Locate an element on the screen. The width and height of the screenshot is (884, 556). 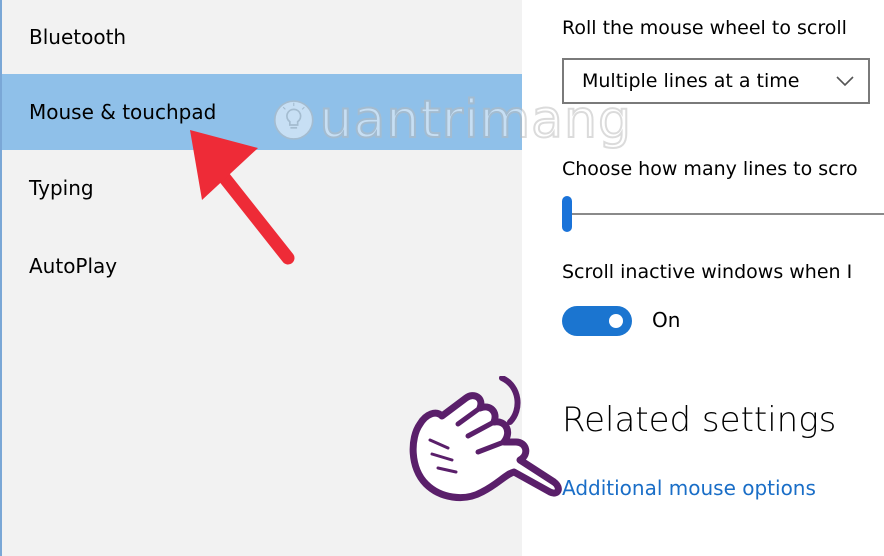
sidebar-item-typing: Typing is located at coordinates (262, 188).